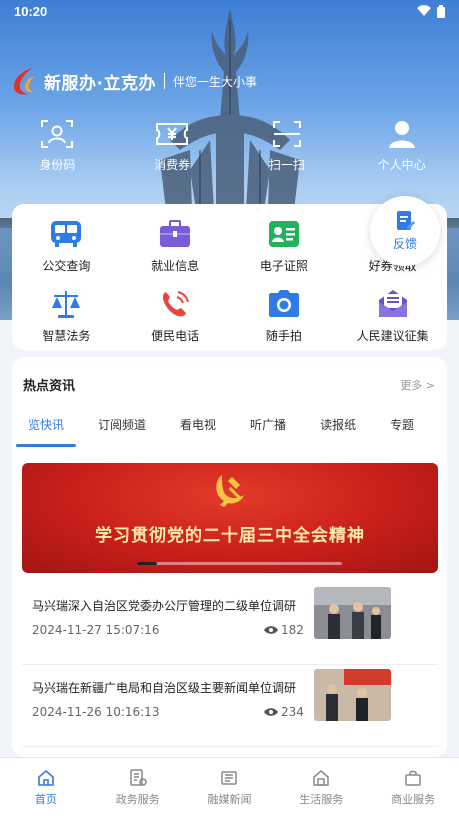  I want to click on scales-icon, so click(66, 304).